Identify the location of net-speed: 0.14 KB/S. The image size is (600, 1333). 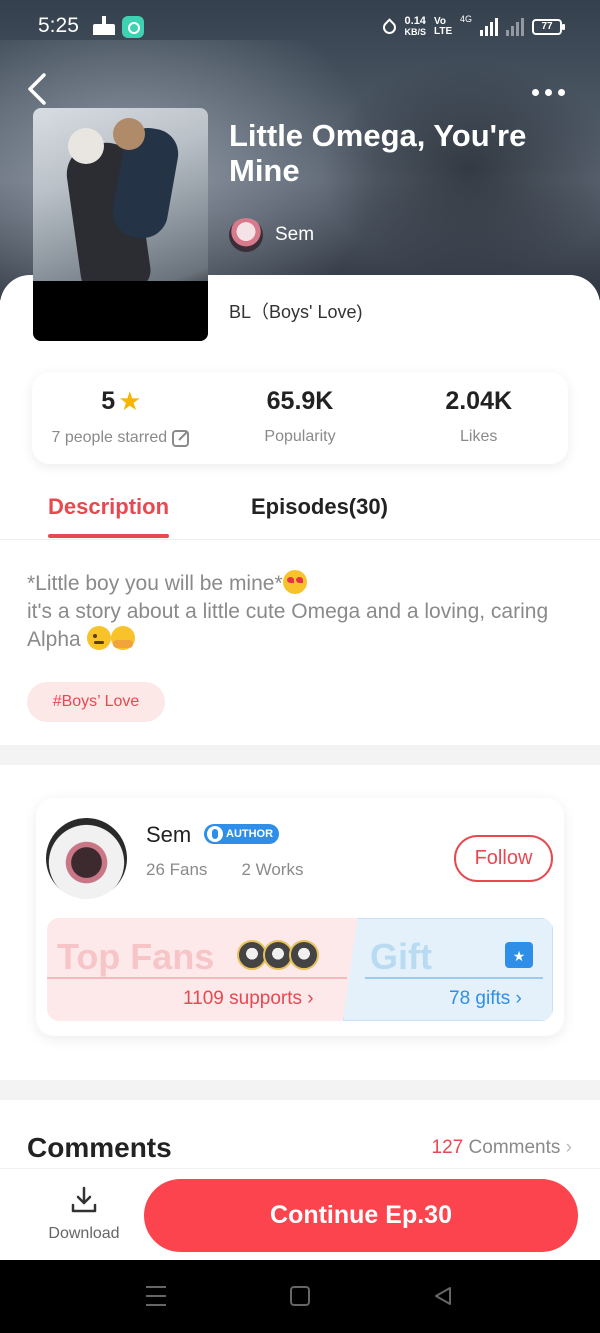
(415, 26).